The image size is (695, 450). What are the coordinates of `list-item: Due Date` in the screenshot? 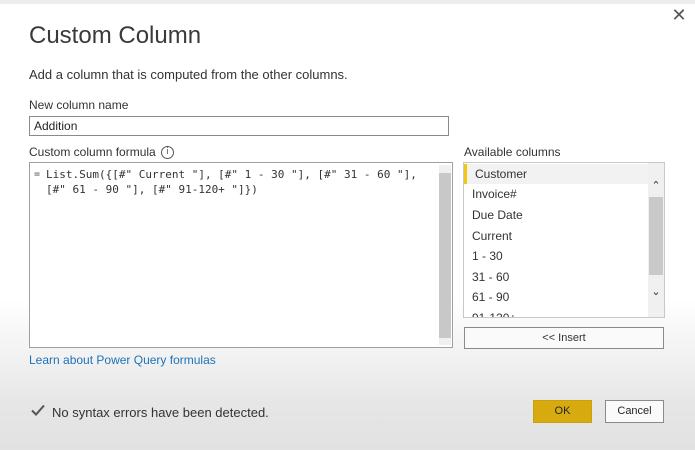 It's located at (497, 215).